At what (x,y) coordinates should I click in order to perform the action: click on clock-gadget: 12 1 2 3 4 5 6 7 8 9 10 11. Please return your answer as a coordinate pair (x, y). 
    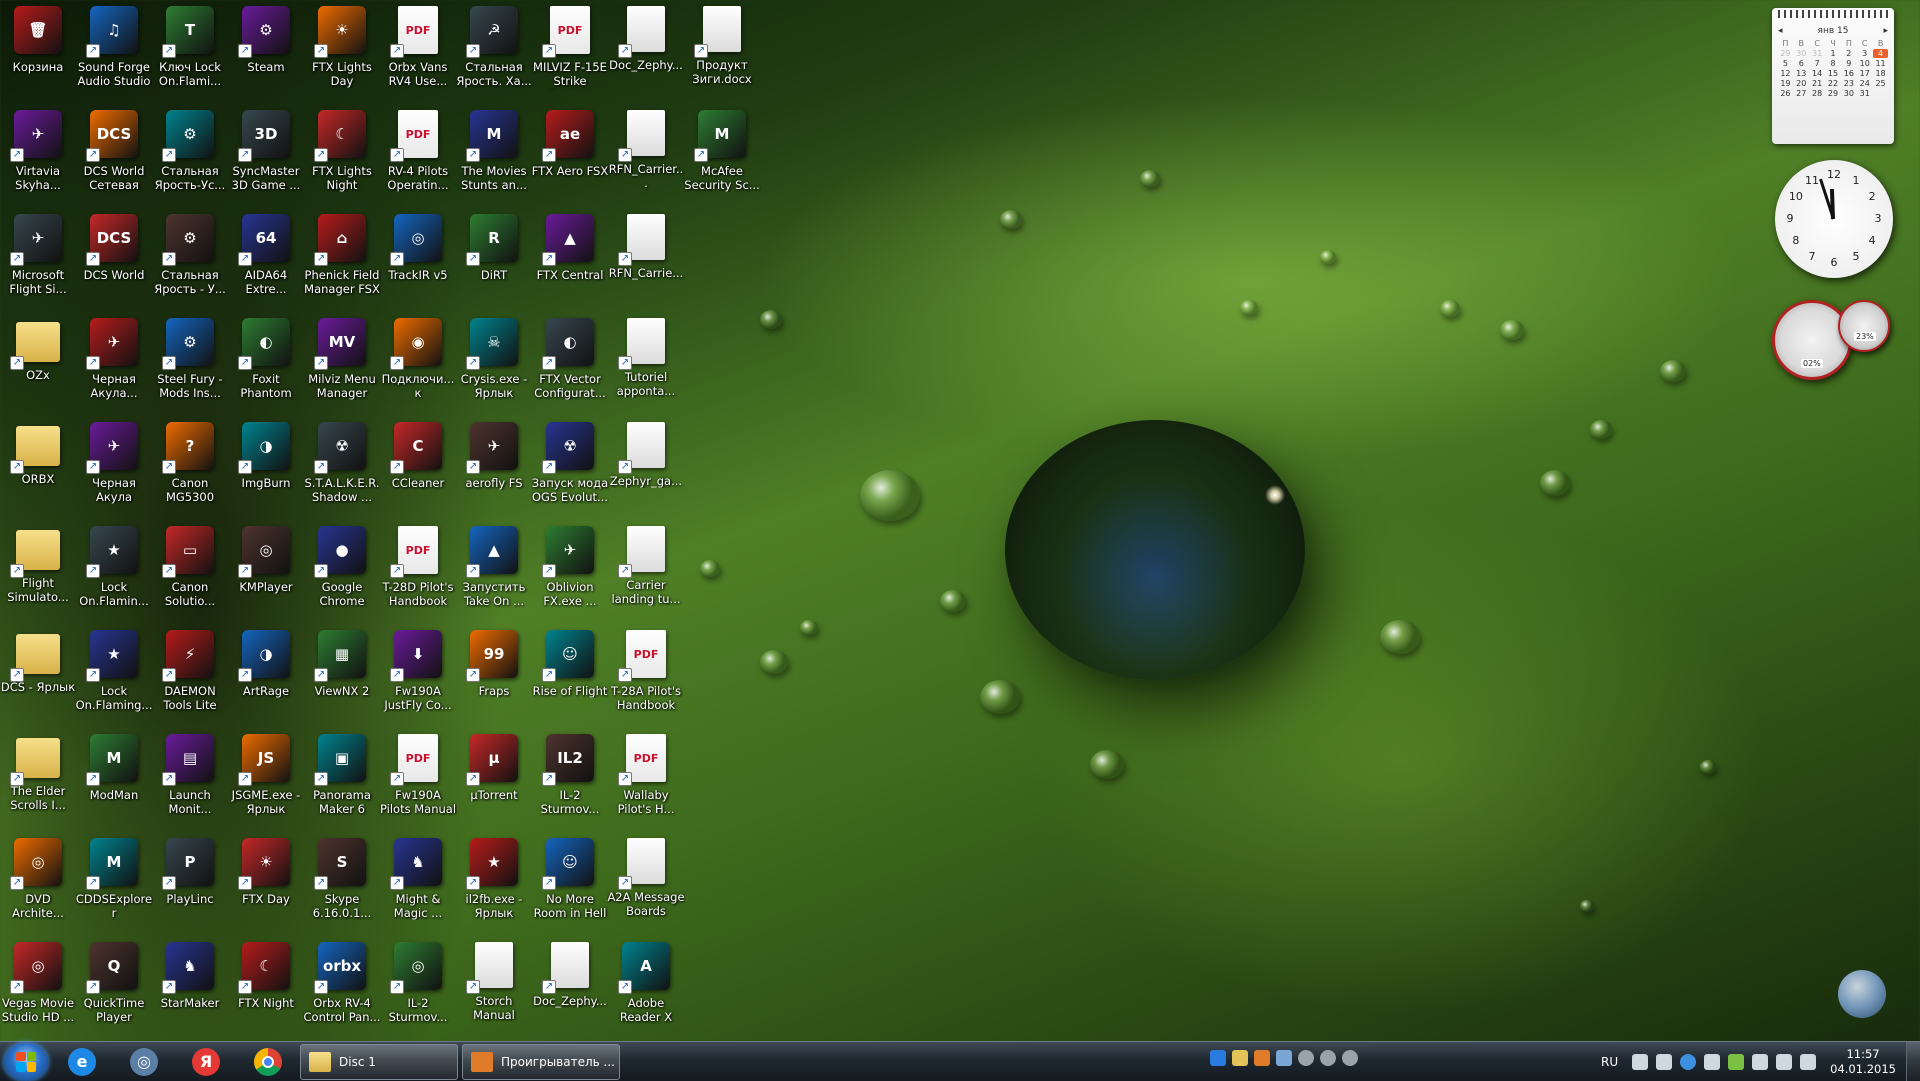
    Looking at the image, I should click on (1834, 219).